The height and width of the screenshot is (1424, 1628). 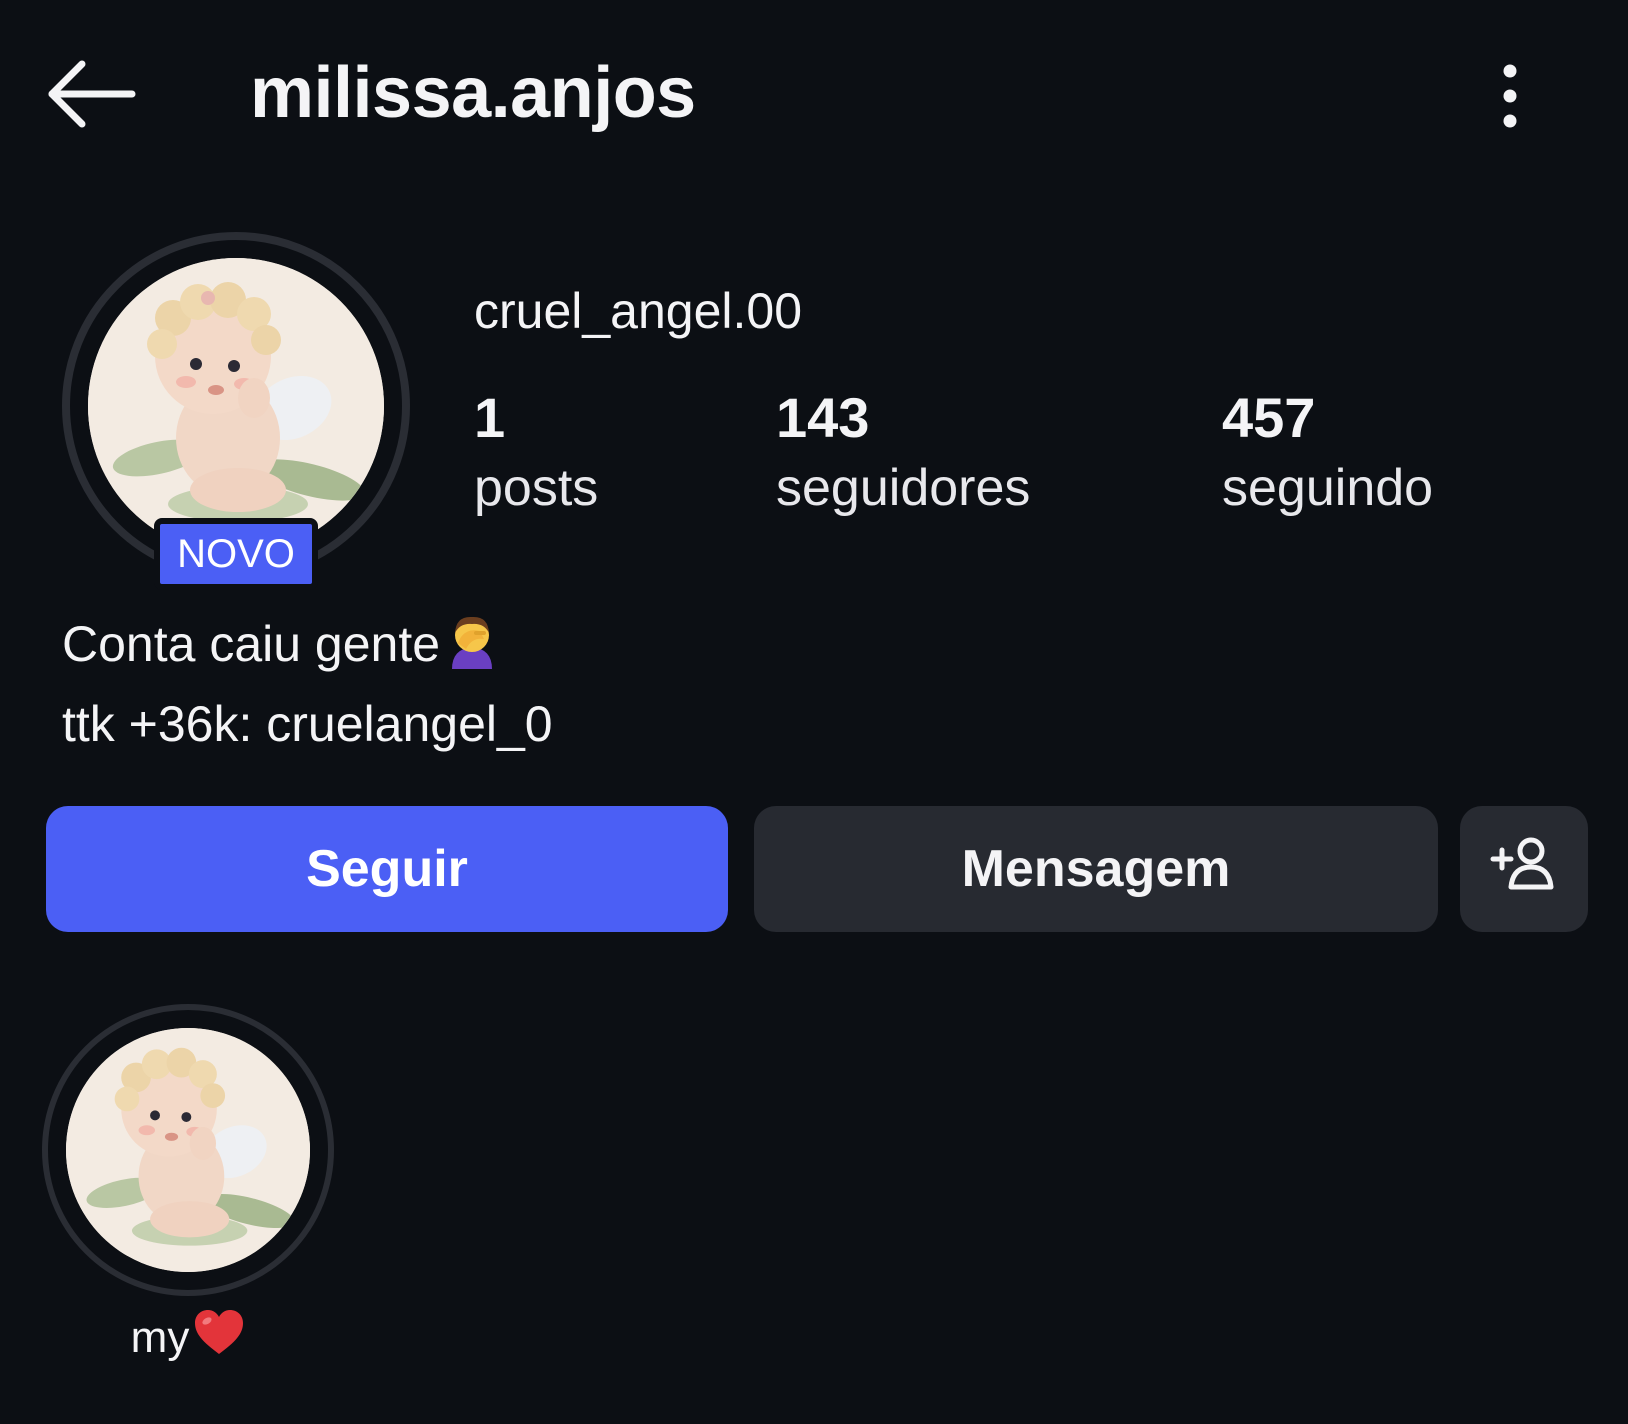 I want to click on stat-following: 457 seguindo, so click(x=1327, y=458).